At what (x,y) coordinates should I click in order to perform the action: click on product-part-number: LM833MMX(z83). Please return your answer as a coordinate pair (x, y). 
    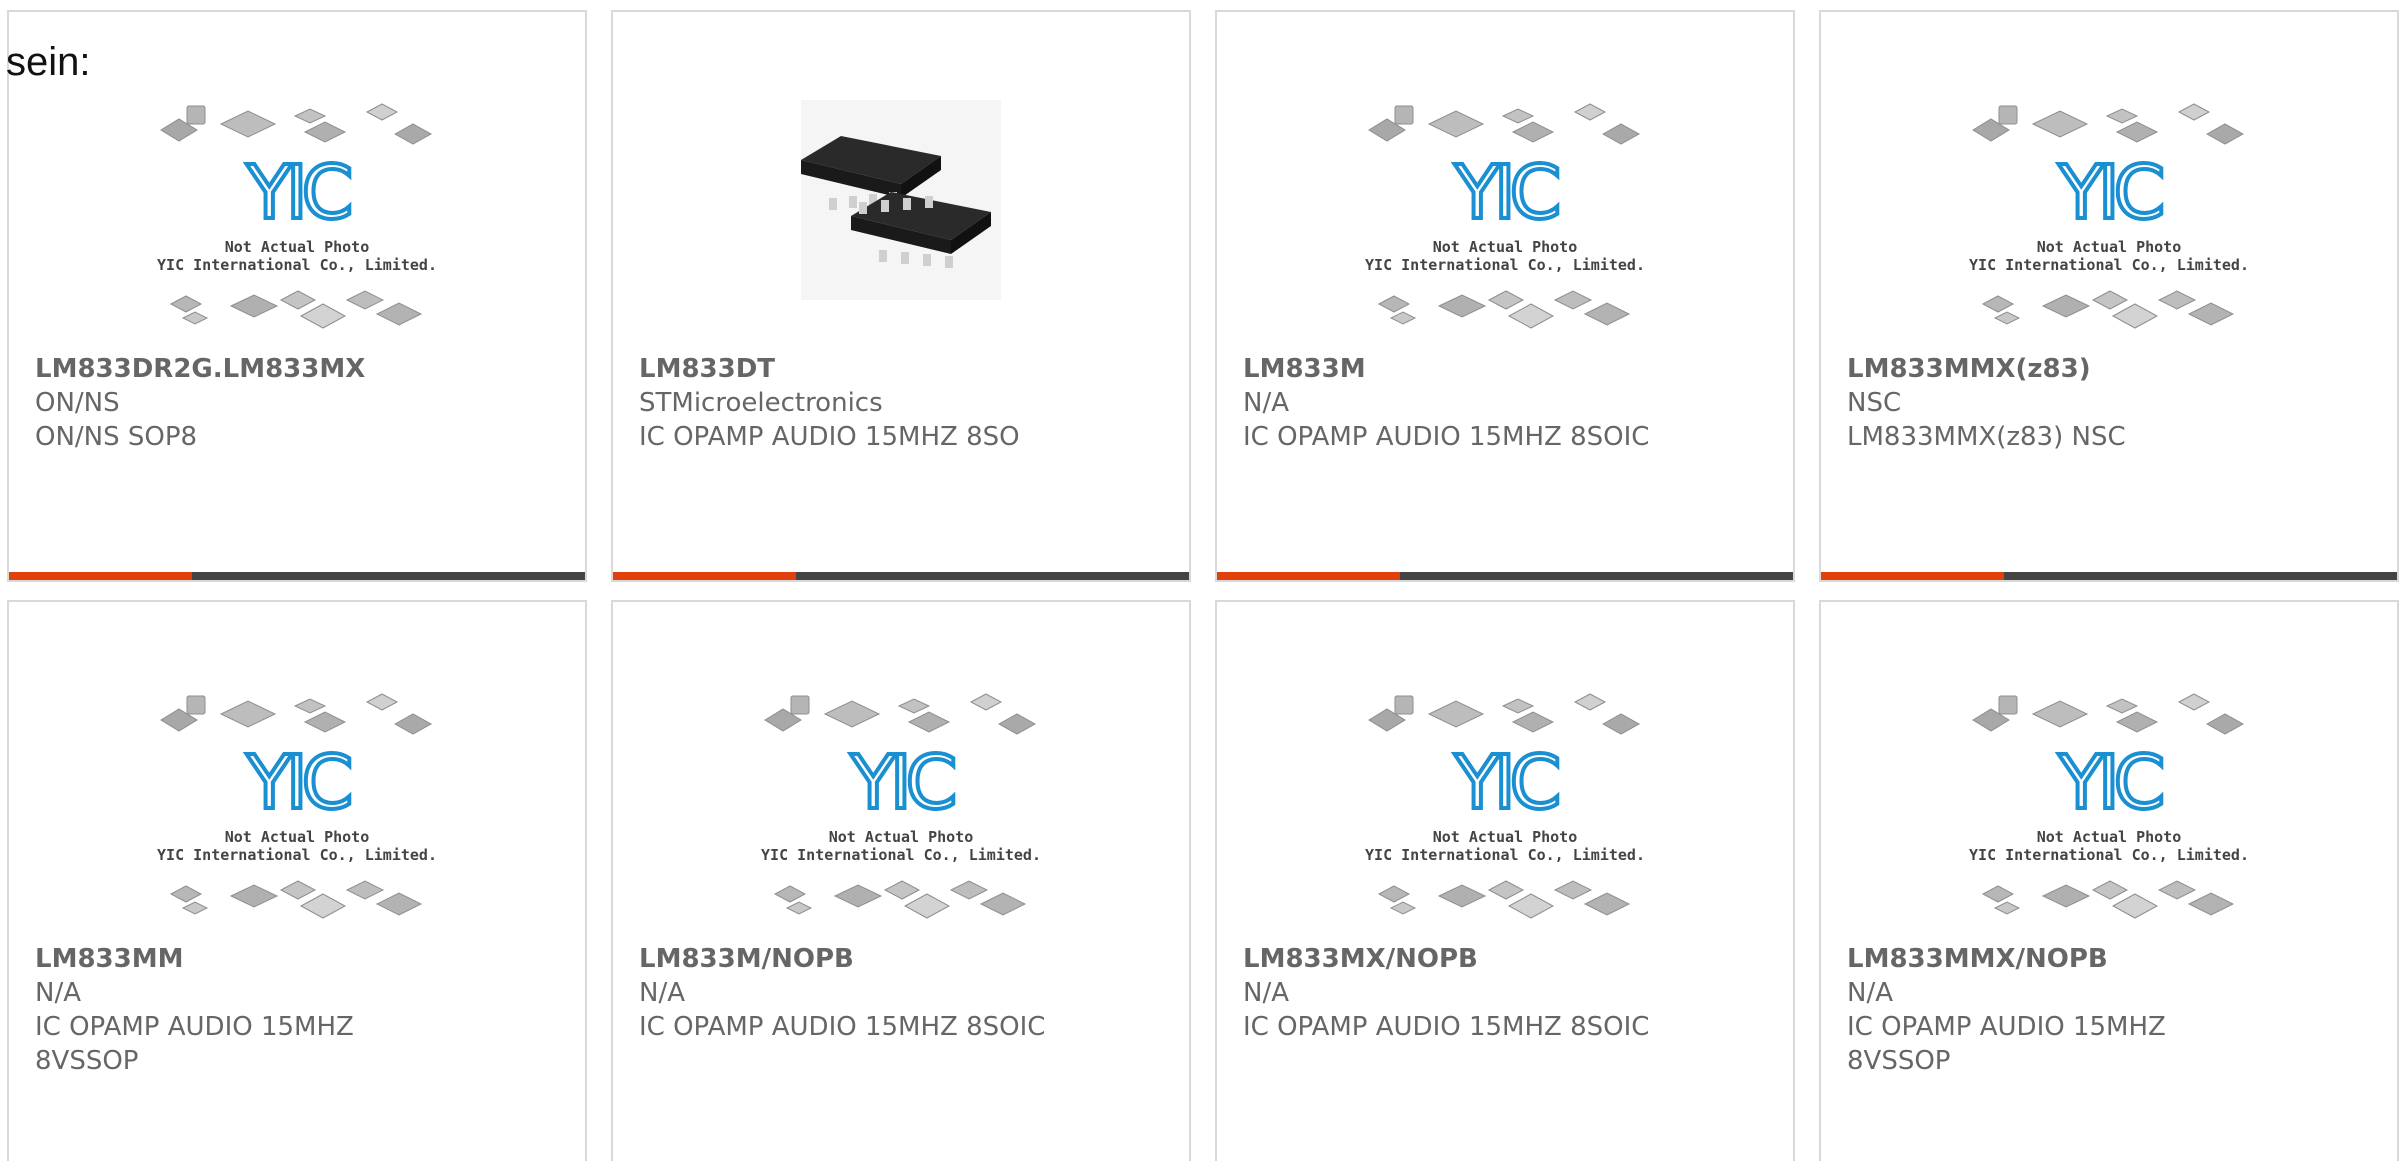
    Looking at the image, I should click on (2107, 369).